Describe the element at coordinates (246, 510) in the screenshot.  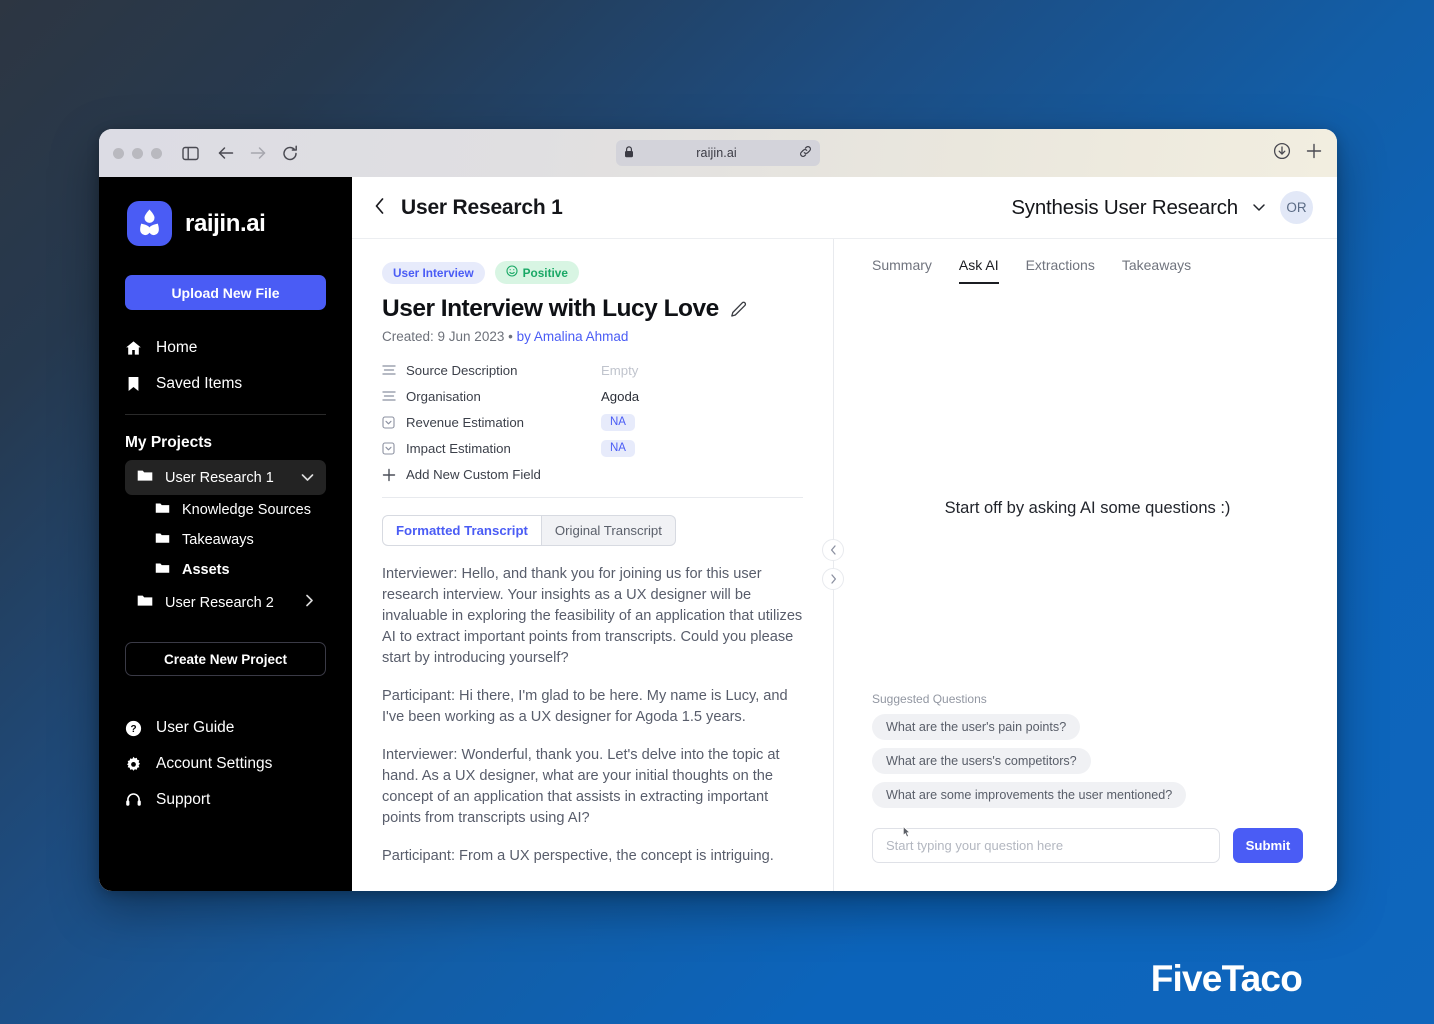
I see `sidebar-subitem-label: Knowledge Sources` at that location.